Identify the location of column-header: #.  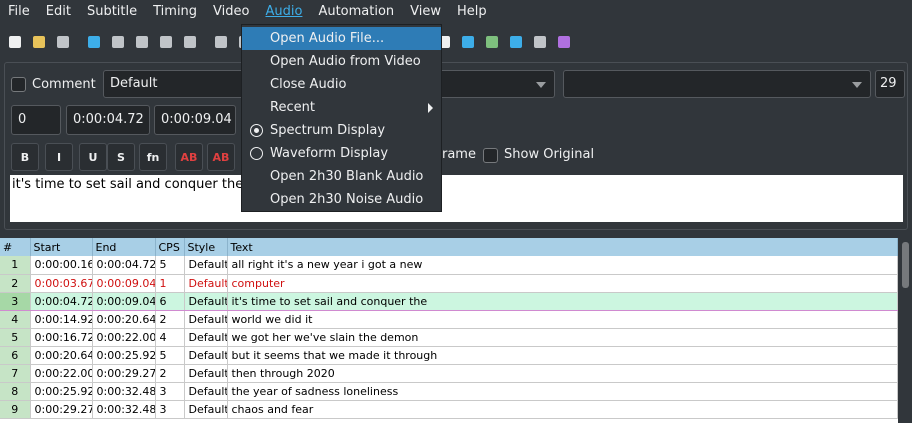
(15, 247).